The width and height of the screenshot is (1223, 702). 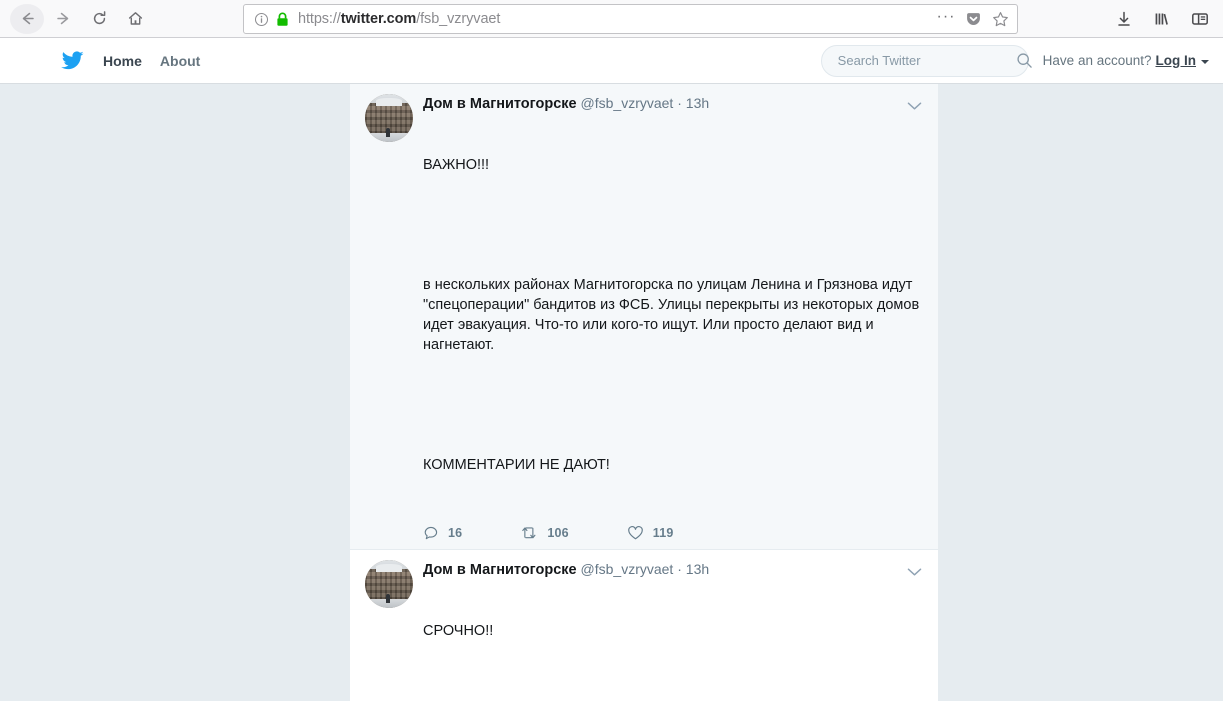 I want to click on tweet-headline: ВАЖНО!!!, so click(x=456, y=165).